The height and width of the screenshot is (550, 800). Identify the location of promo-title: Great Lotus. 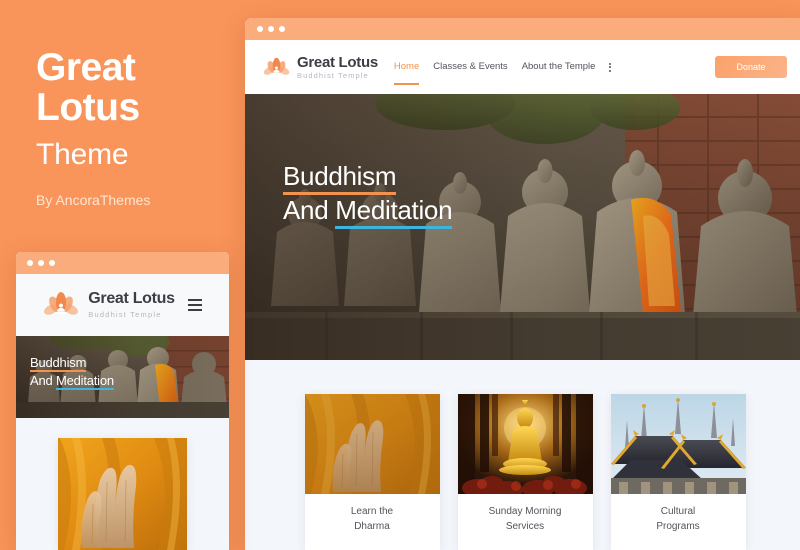
(140, 88).